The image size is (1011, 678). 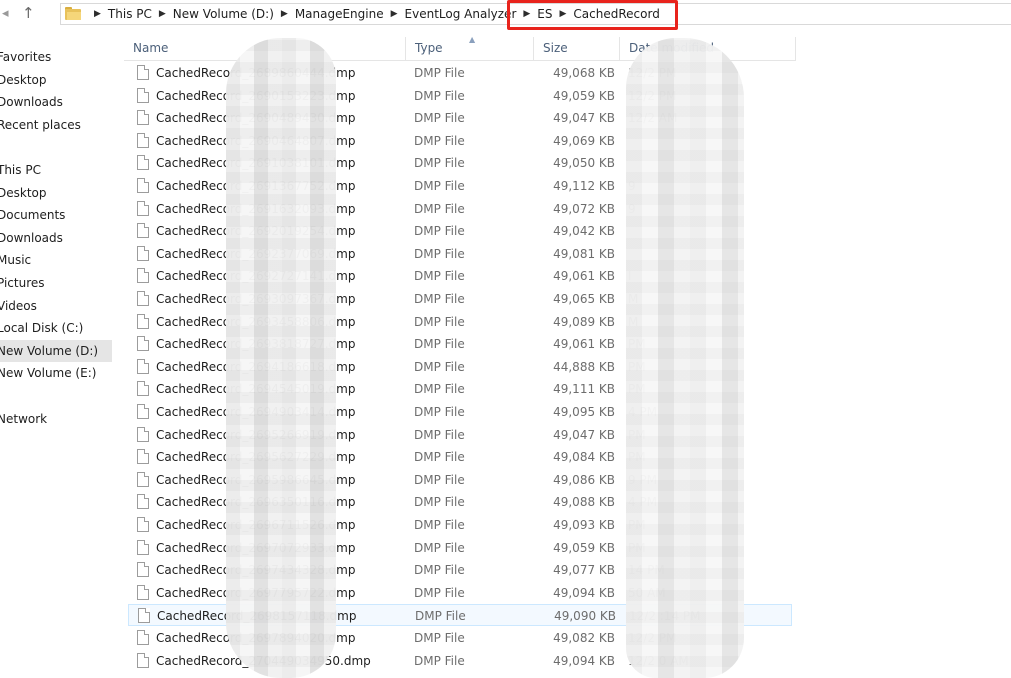 What do you see at coordinates (339, 14) in the screenshot?
I see `crumb-manageengine: ManageEngine` at bounding box center [339, 14].